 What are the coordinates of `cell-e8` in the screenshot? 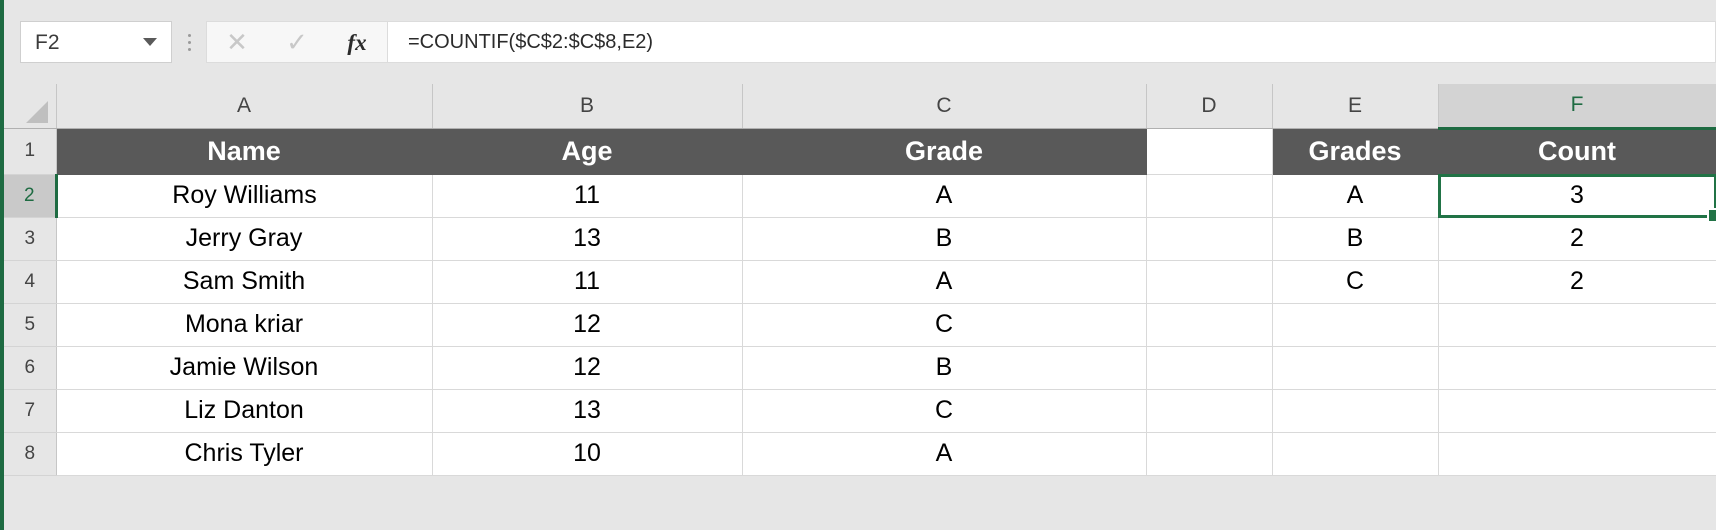 It's located at (1355, 454).